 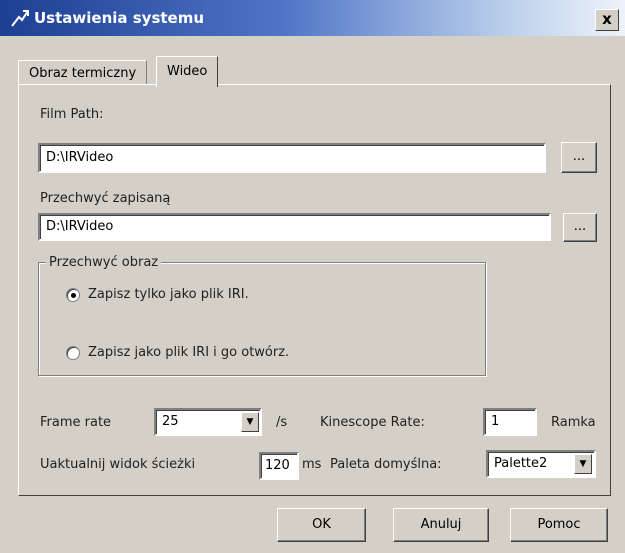 I want to click on kinescope-rate-input: 1, so click(x=510, y=422).